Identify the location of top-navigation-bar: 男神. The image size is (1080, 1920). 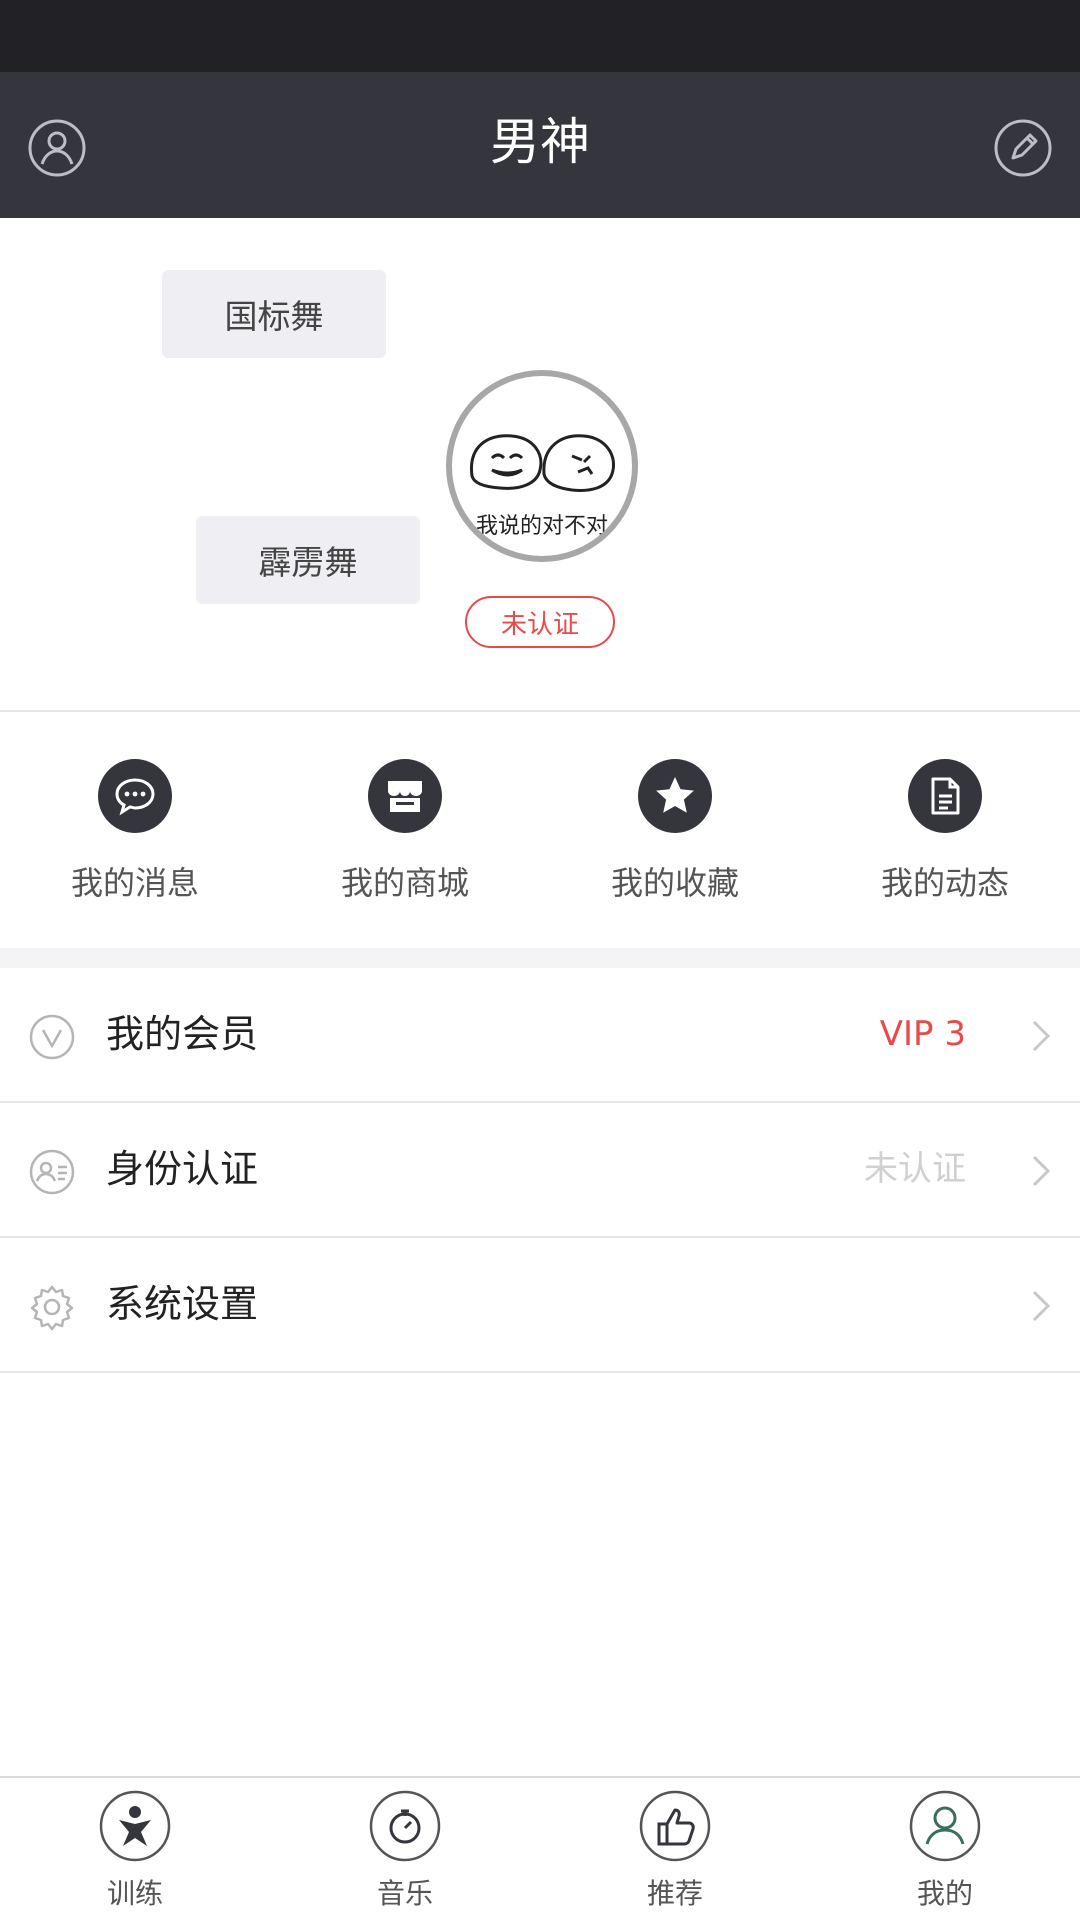
(540, 145).